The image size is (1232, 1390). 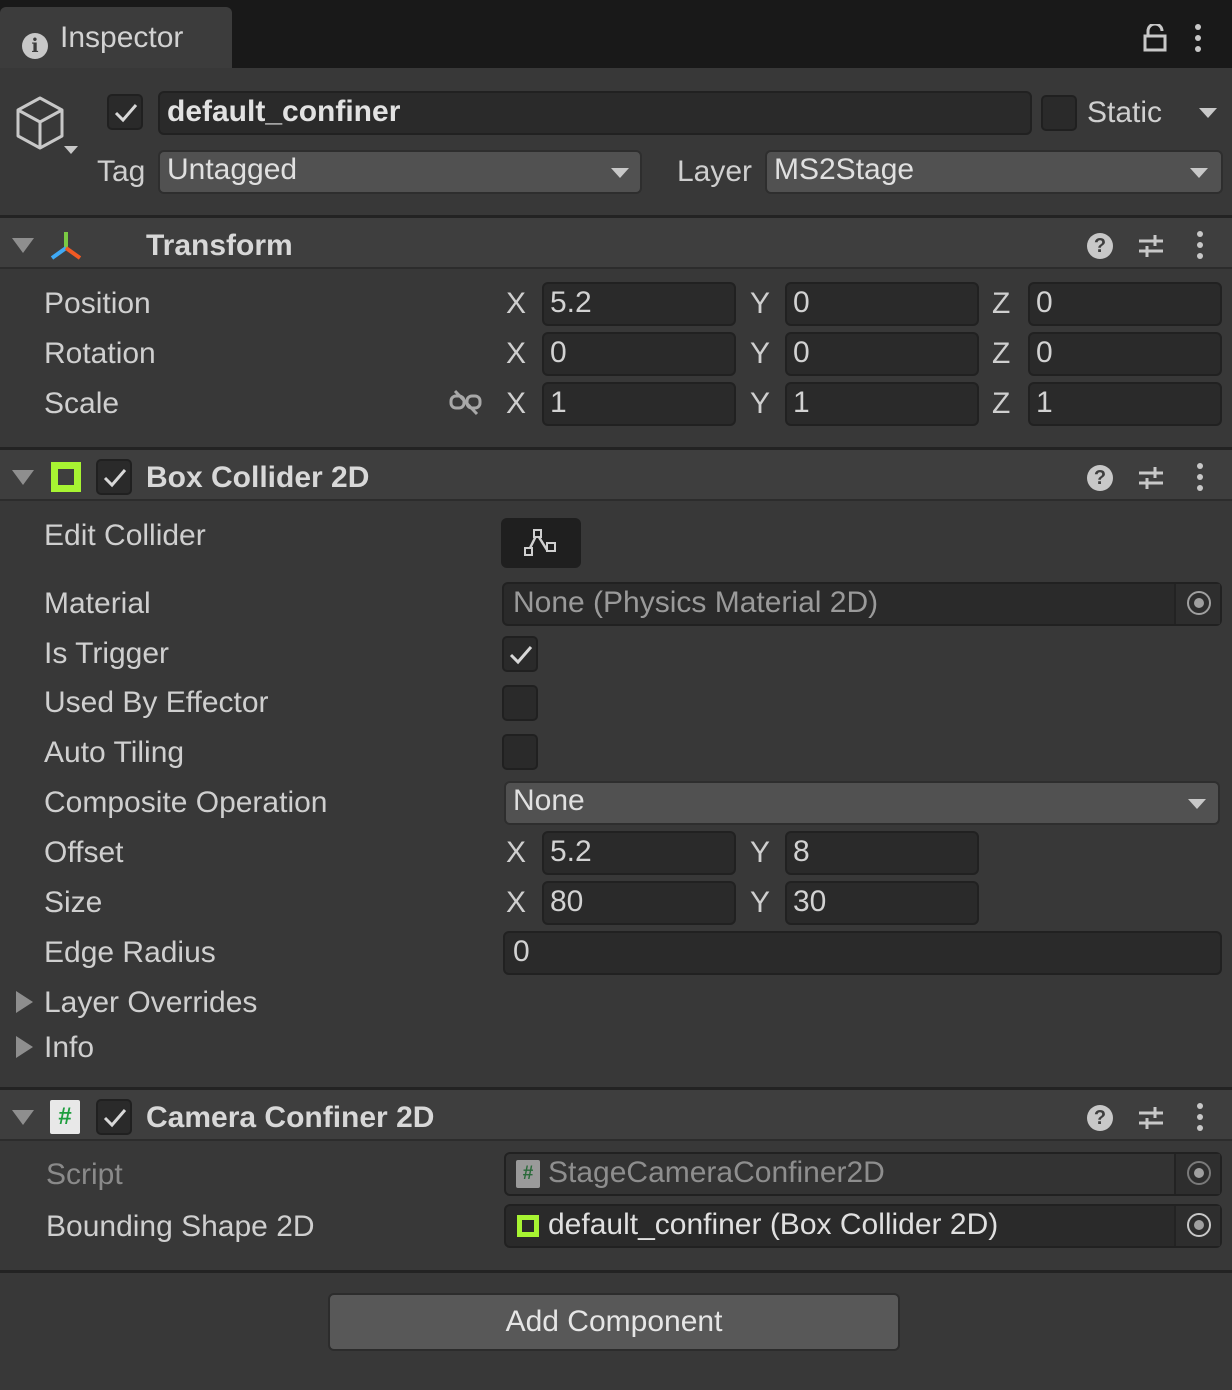 What do you see at coordinates (258, 477) in the screenshot?
I see `box-collider-title: Box Collider 2D` at bounding box center [258, 477].